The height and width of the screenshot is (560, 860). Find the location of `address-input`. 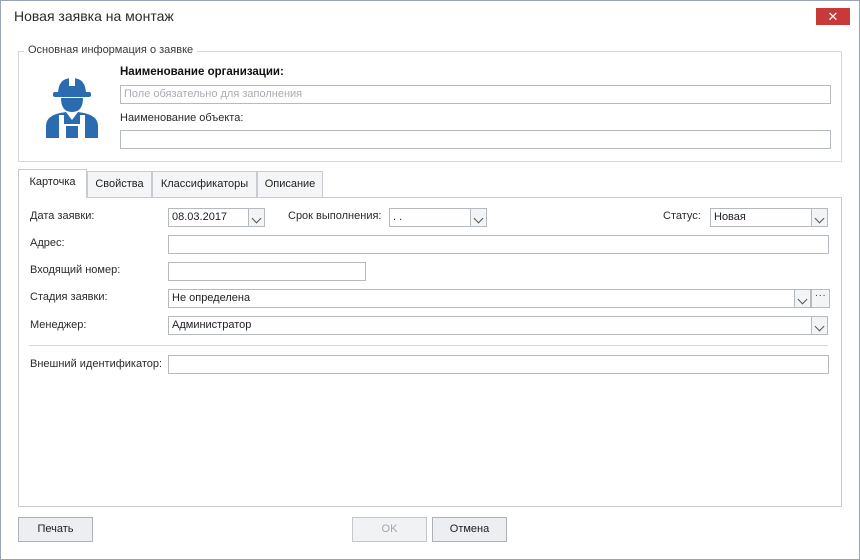

address-input is located at coordinates (498, 244).